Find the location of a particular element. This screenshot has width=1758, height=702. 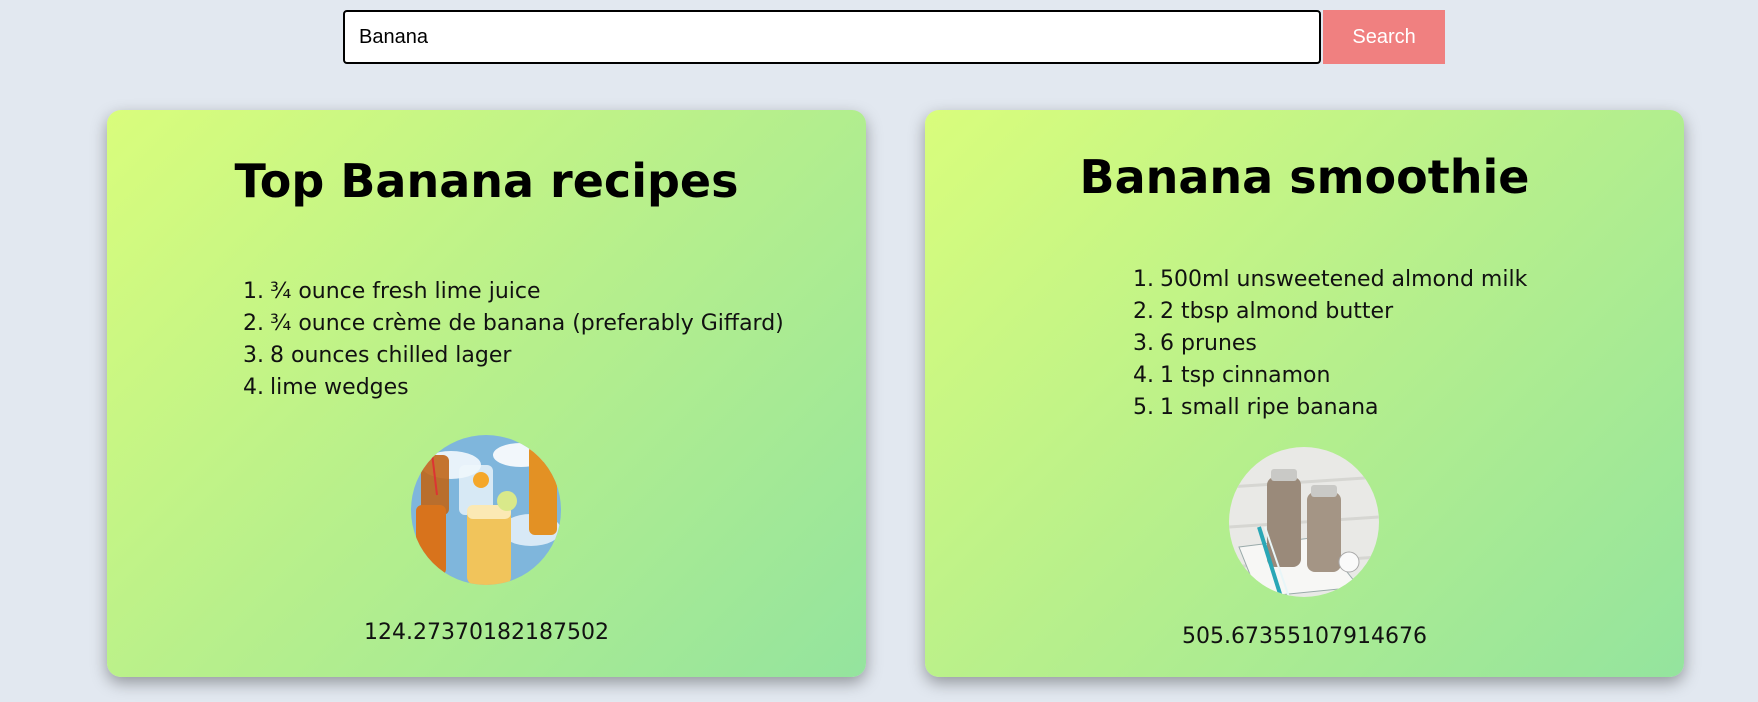

ingredient-item: 3. 6 prunes is located at coordinates (1195, 343).